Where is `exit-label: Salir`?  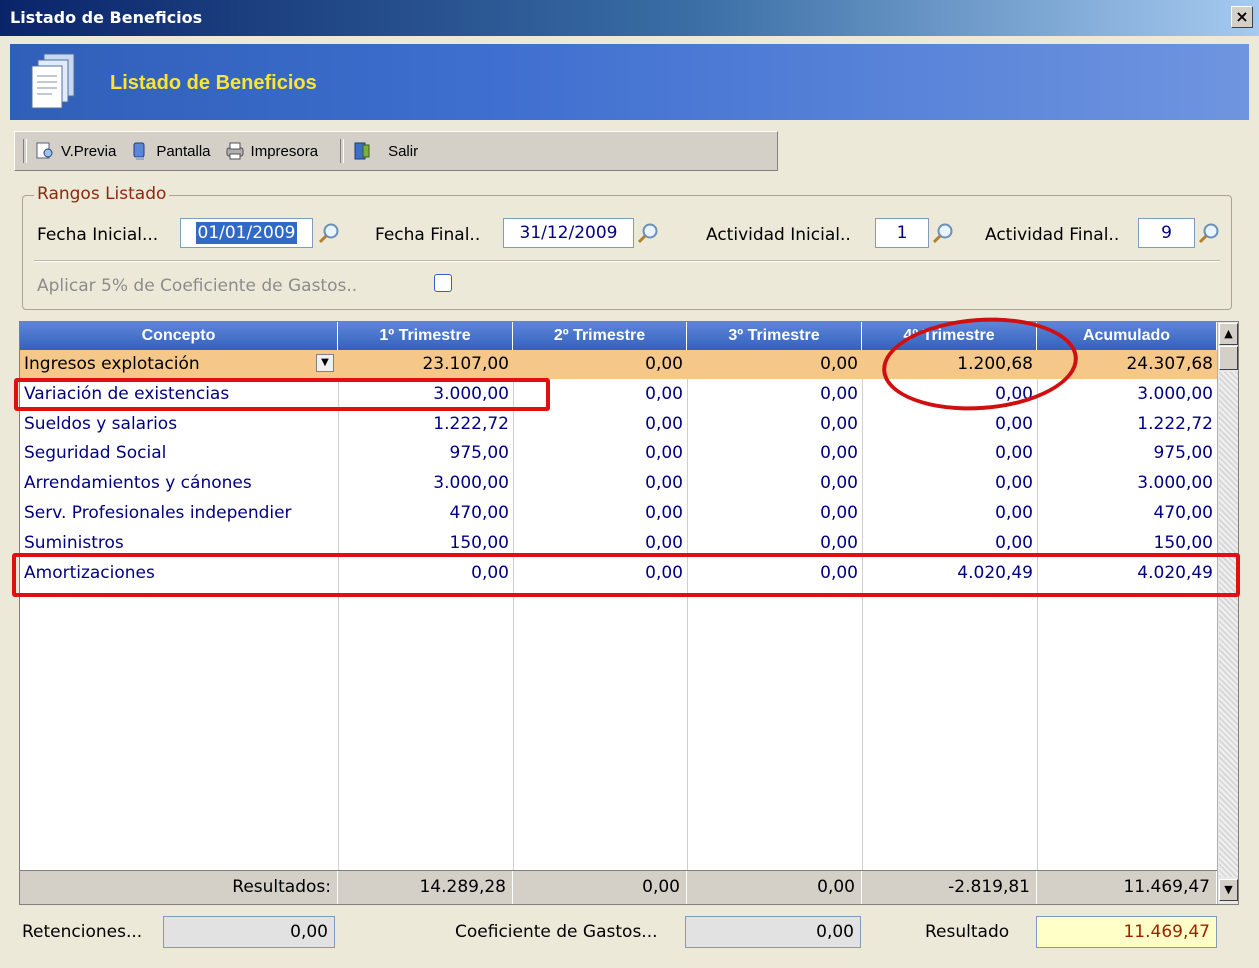 exit-label: Salir is located at coordinates (403, 151).